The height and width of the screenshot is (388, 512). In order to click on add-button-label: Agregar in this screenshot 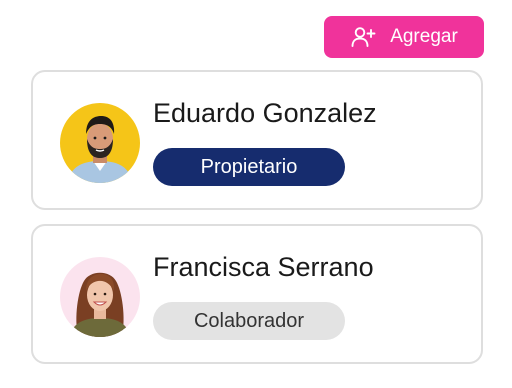, I will do `click(424, 36)`.